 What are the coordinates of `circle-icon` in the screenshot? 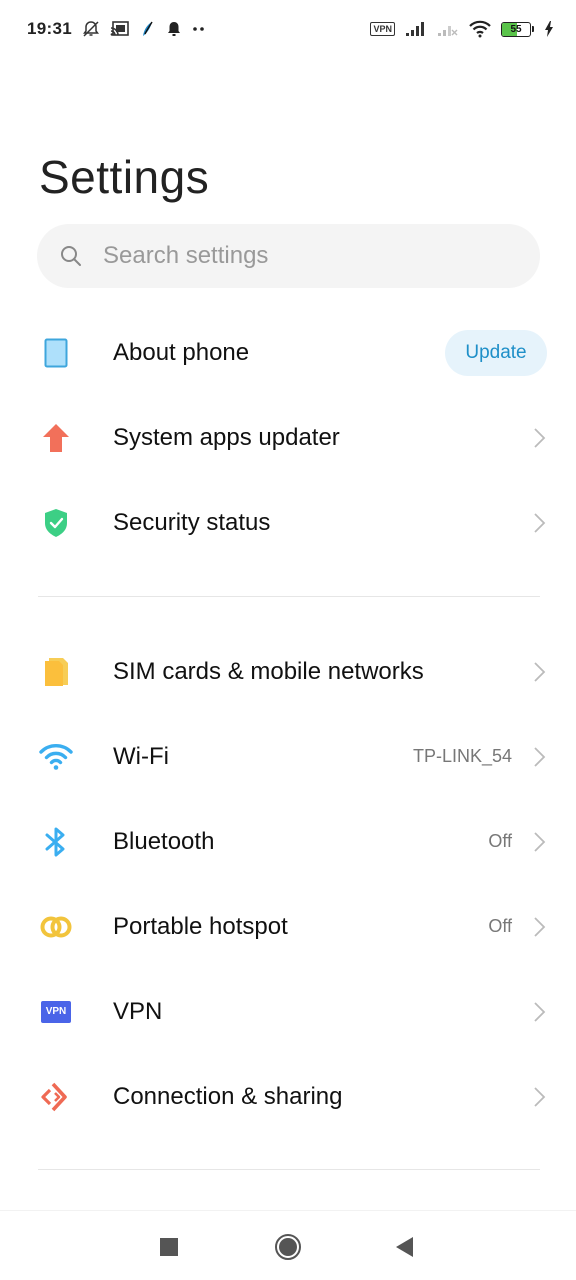 It's located at (288, 1247).